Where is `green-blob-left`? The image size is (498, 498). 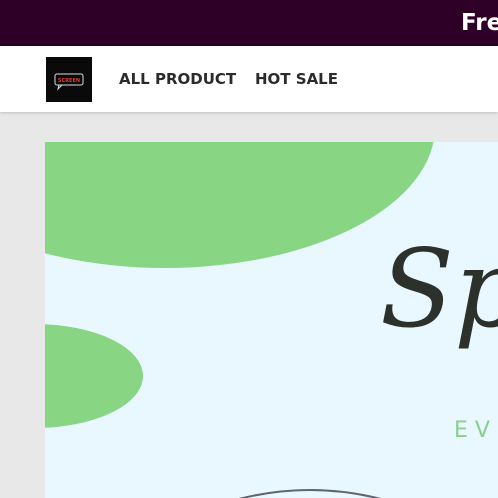
green-blob-left is located at coordinates (94, 376).